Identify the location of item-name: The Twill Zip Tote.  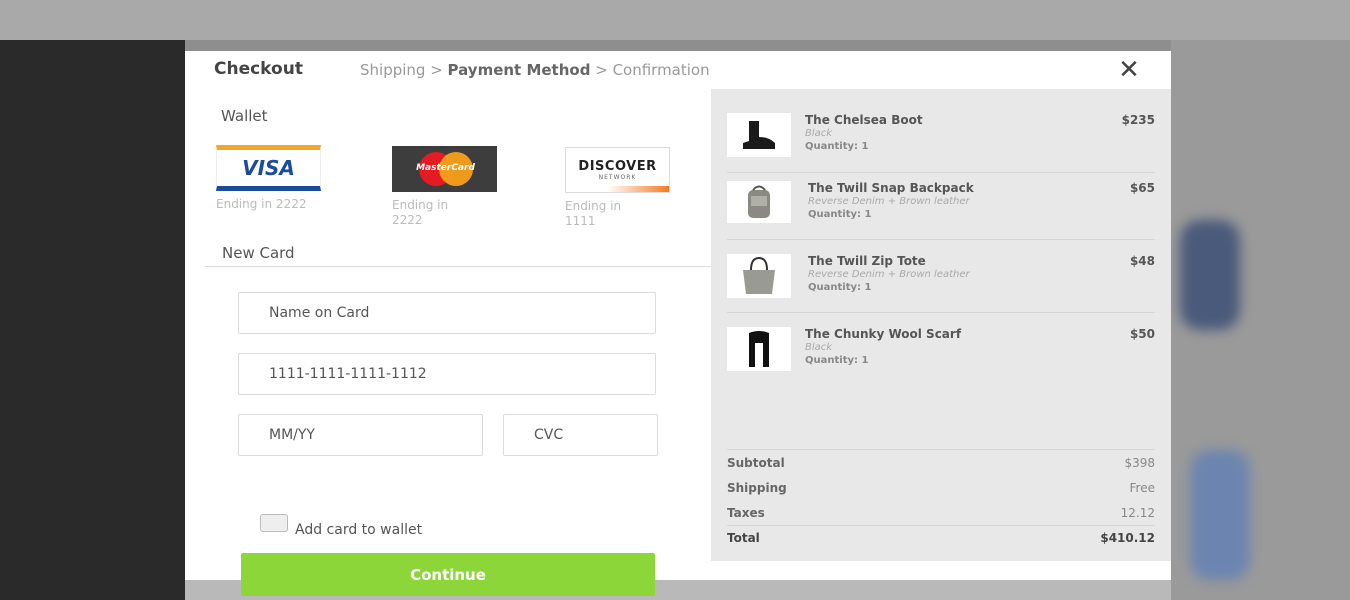
(867, 261).